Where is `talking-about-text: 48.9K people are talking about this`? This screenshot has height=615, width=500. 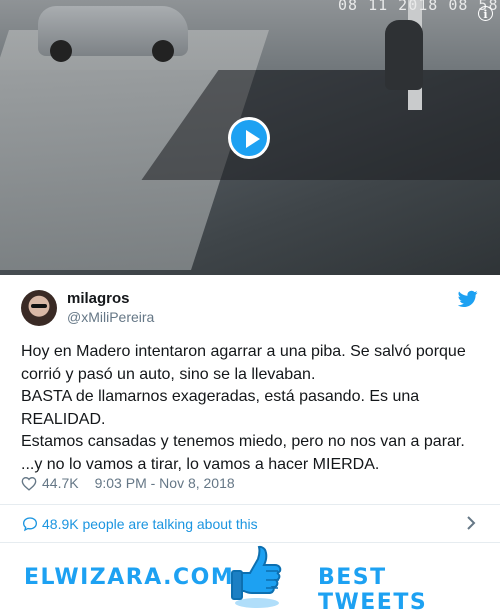 talking-about-text: 48.9K people are talking about this is located at coordinates (150, 524).